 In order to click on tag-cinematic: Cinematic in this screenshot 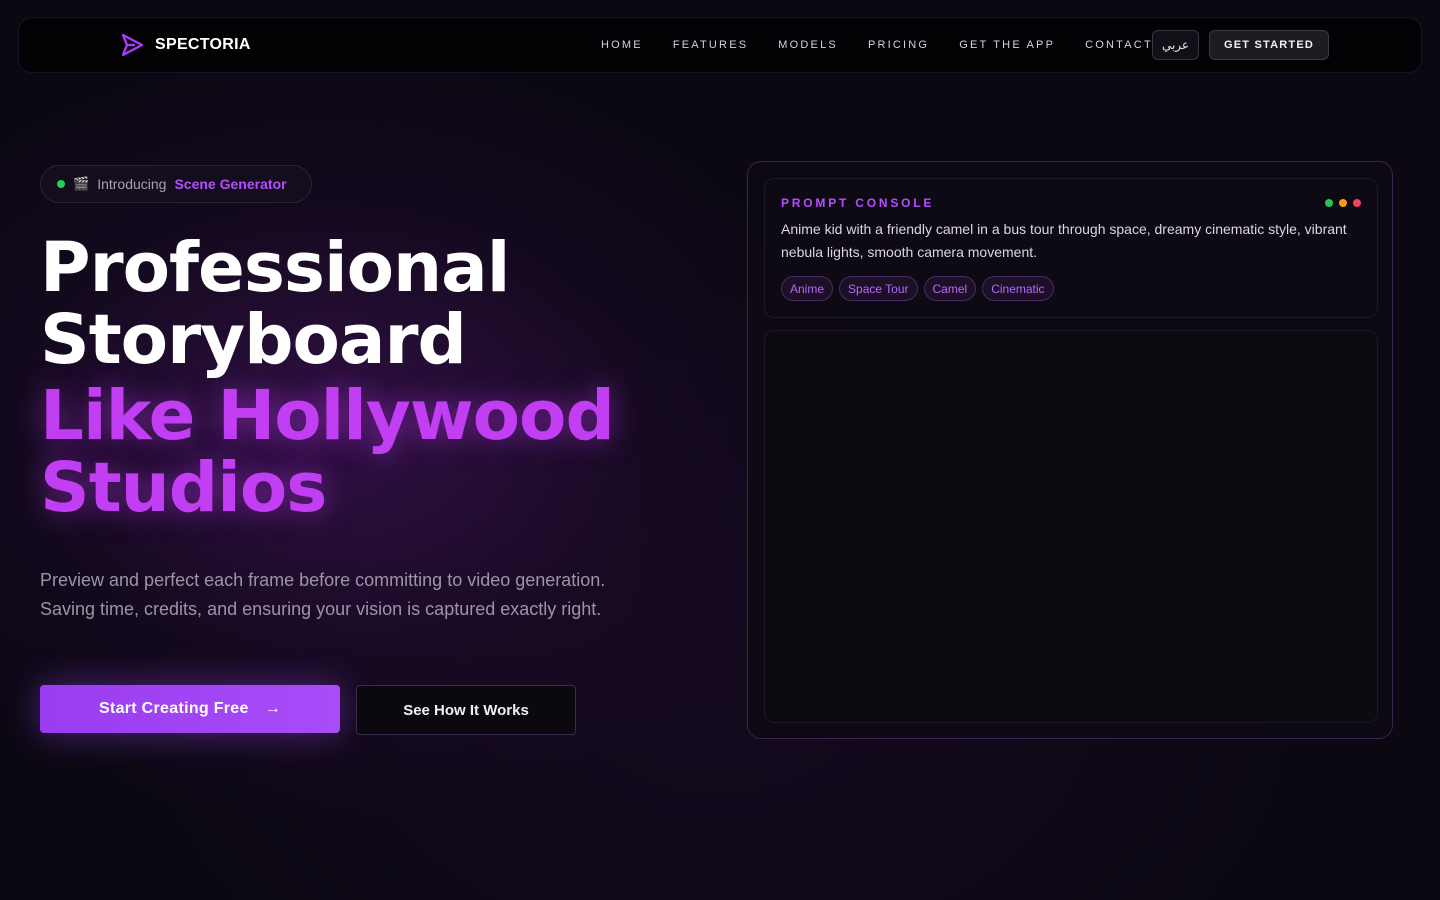, I will do `click(1018, 288)`.